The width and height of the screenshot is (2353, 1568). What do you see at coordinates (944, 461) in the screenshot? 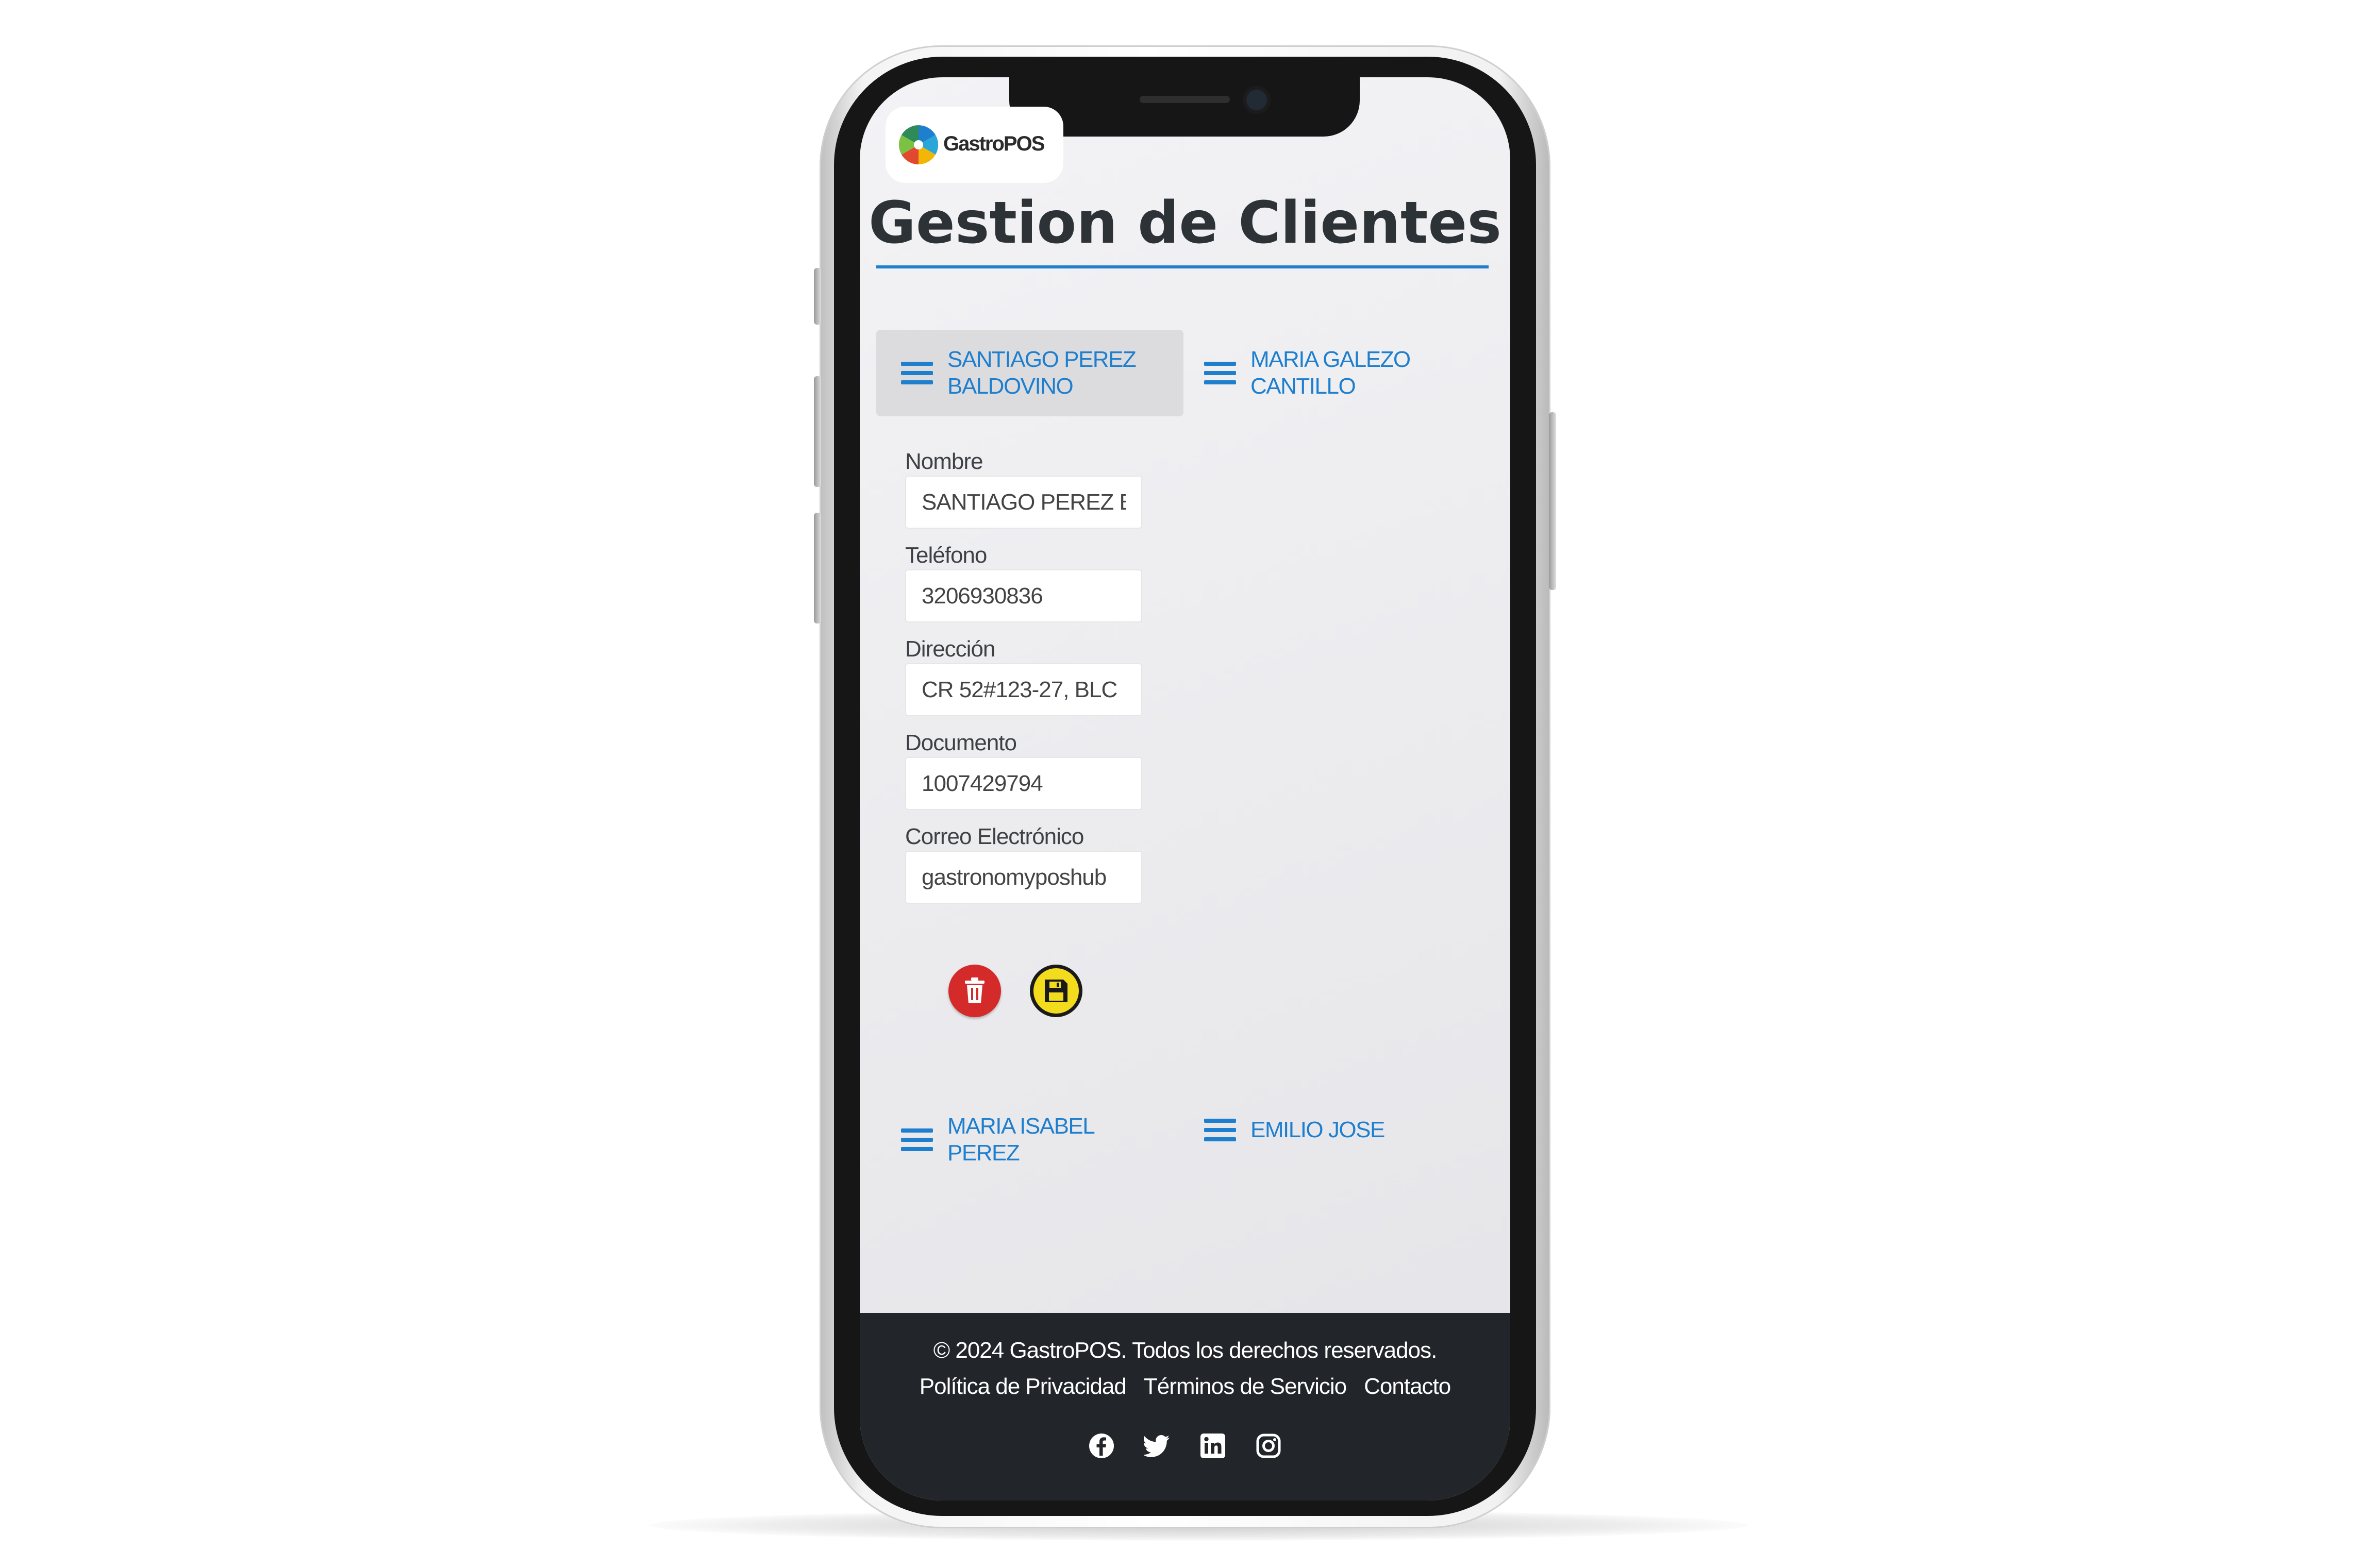
I see `nombre-label: Nombre` at bounding box center [944, 461].